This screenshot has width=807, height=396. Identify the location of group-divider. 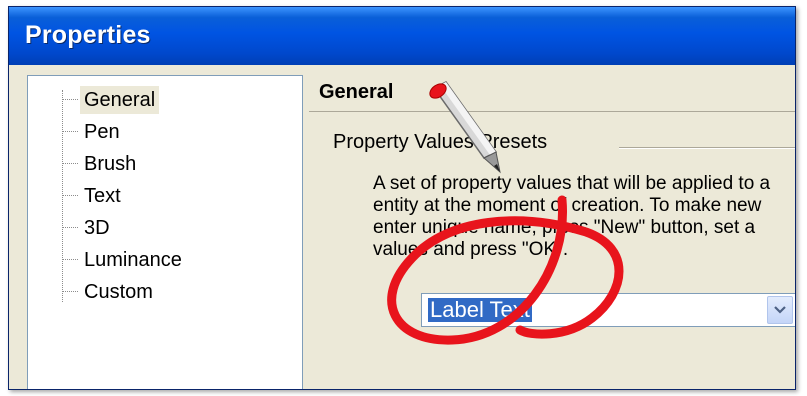
(707, 148).